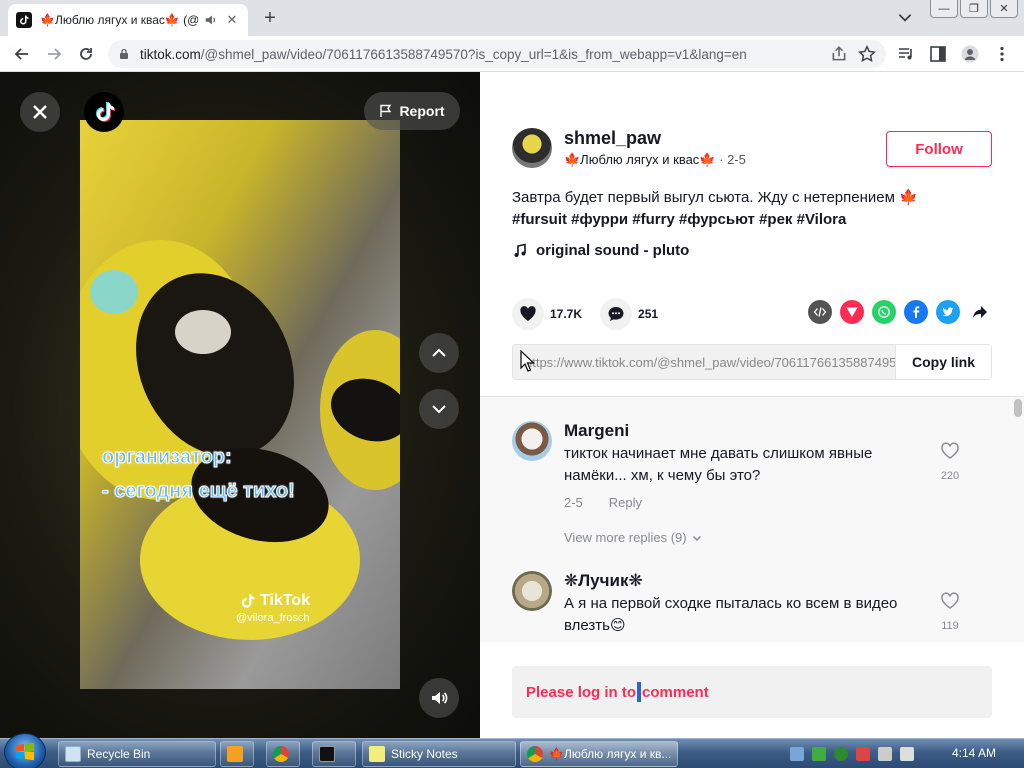 The image size is (1024, 768). I want to click on share-arrow-icon, so click(980, 312).